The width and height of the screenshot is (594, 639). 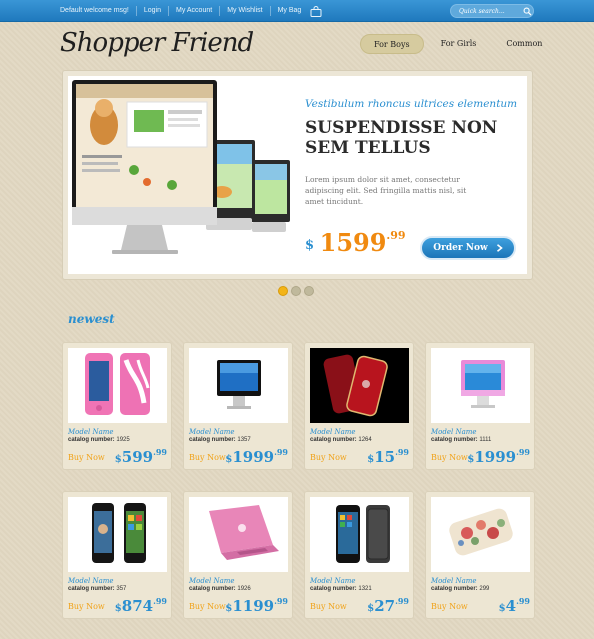 I want to click on bag-icon, so click(x=316, y=11).